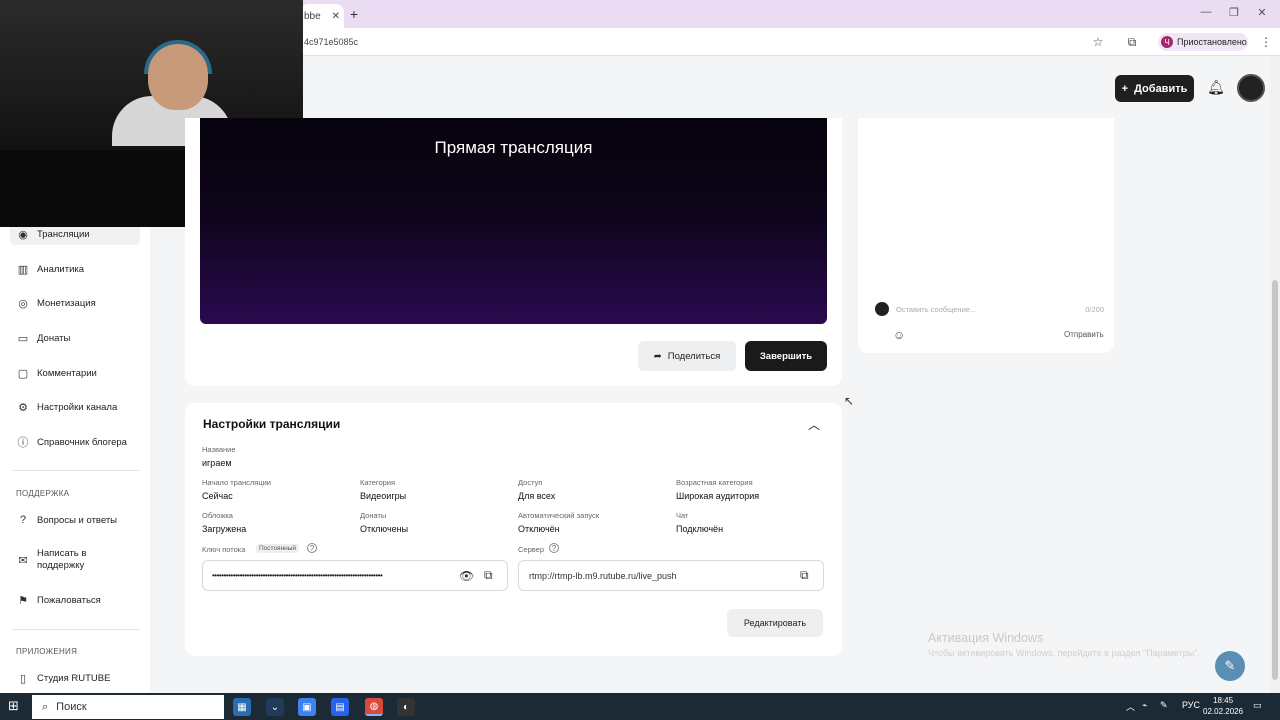 This screenshot has height=720, width=1280. What do you see at coordinates (1223, 700) in the screenshot?
I see `clock-time: 18:45` at bounding box center [1223, 700].